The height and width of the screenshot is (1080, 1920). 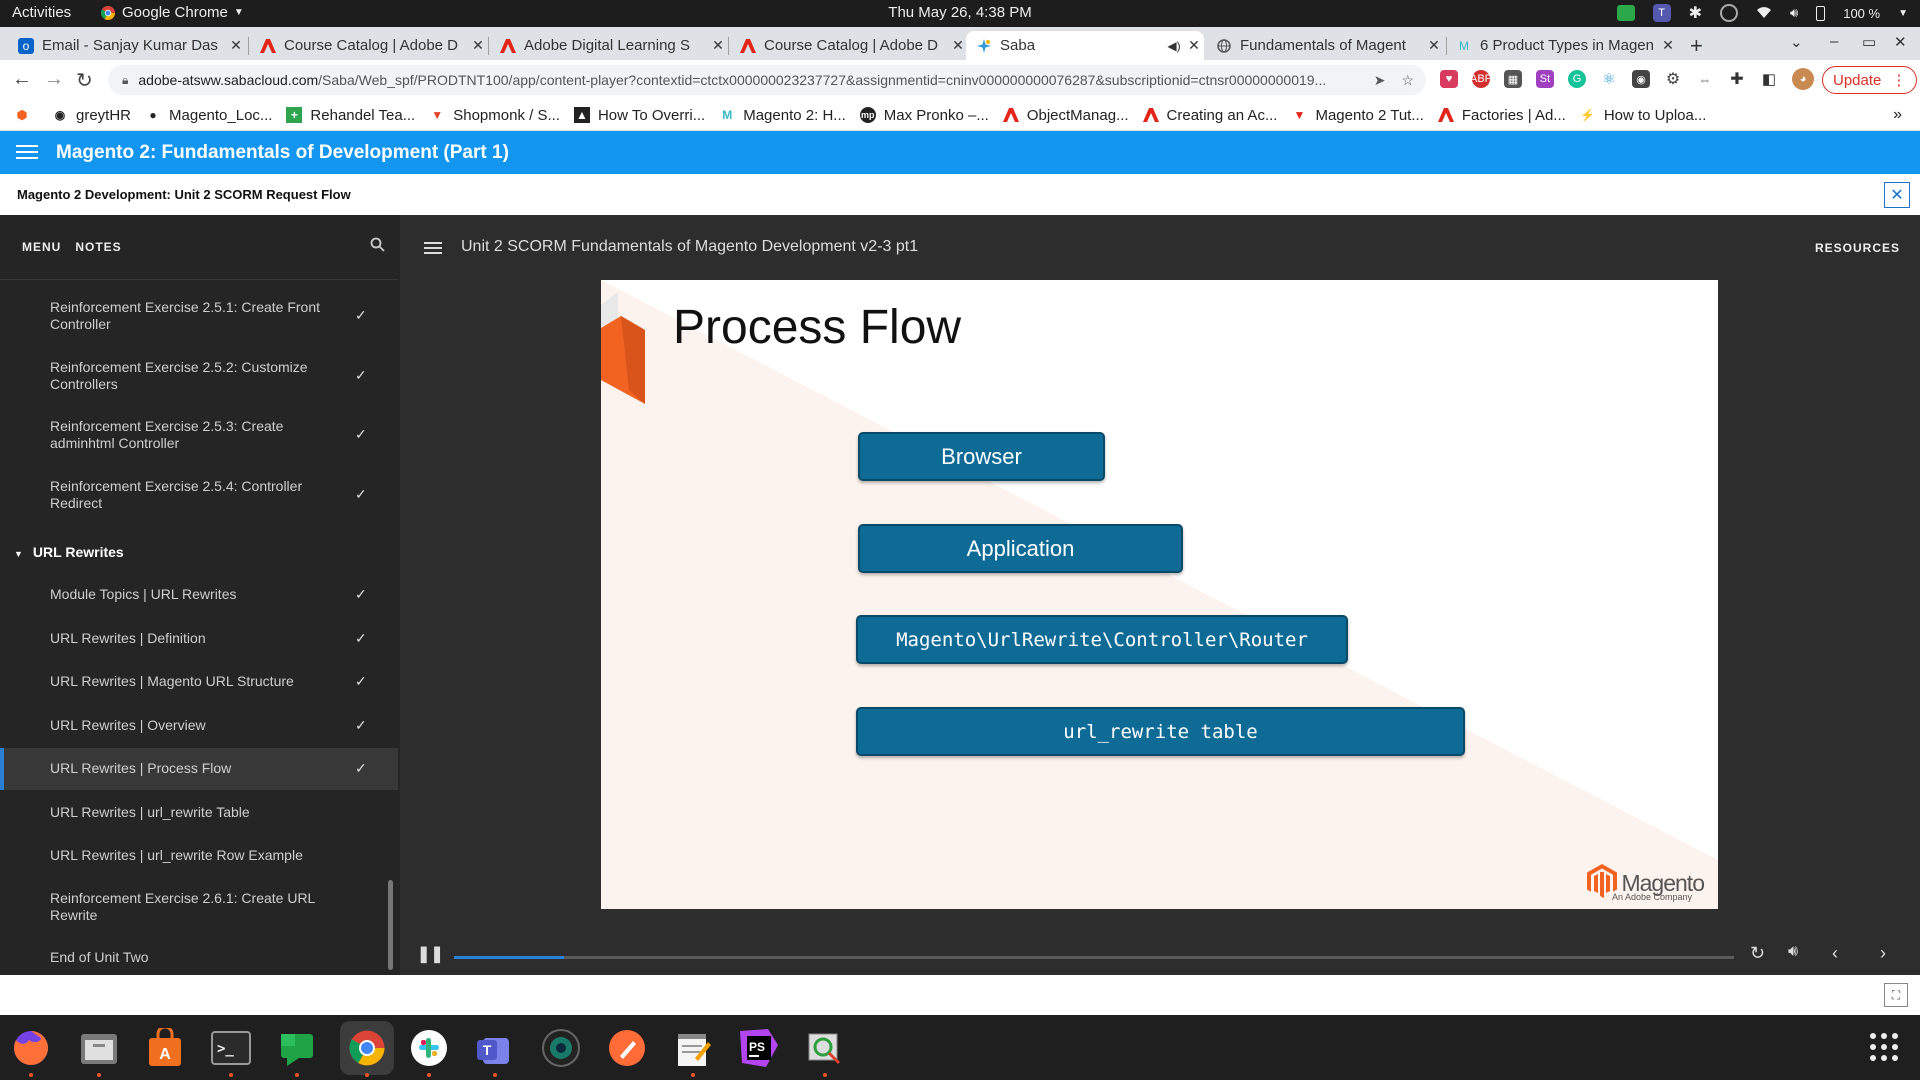 What do you see at coordinates (125, 80) in the screenshot?
I see `lock-icon: 🔒︎` at bounding box center [125, 80].